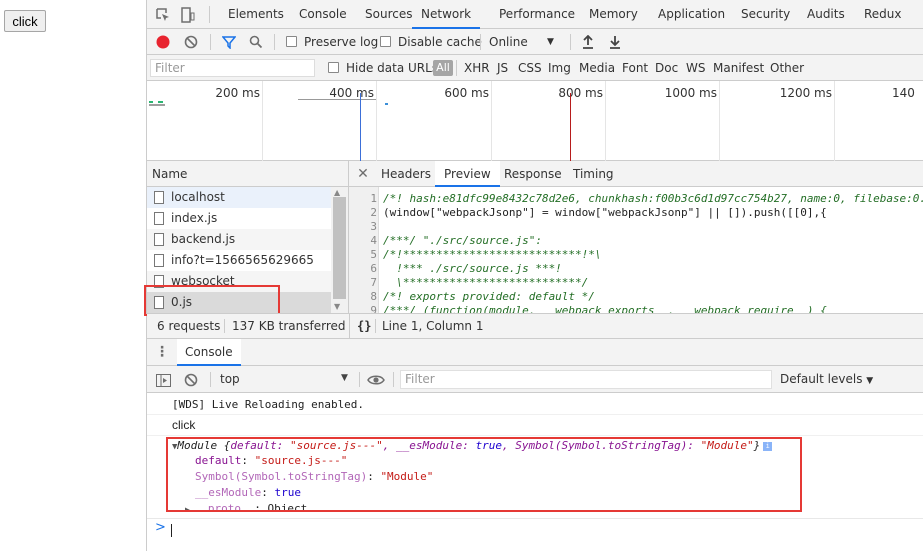 Image resolution: width=923 pixels, height=551 pixels. I want to click on filter-type-media: Media, so click(597, 68).